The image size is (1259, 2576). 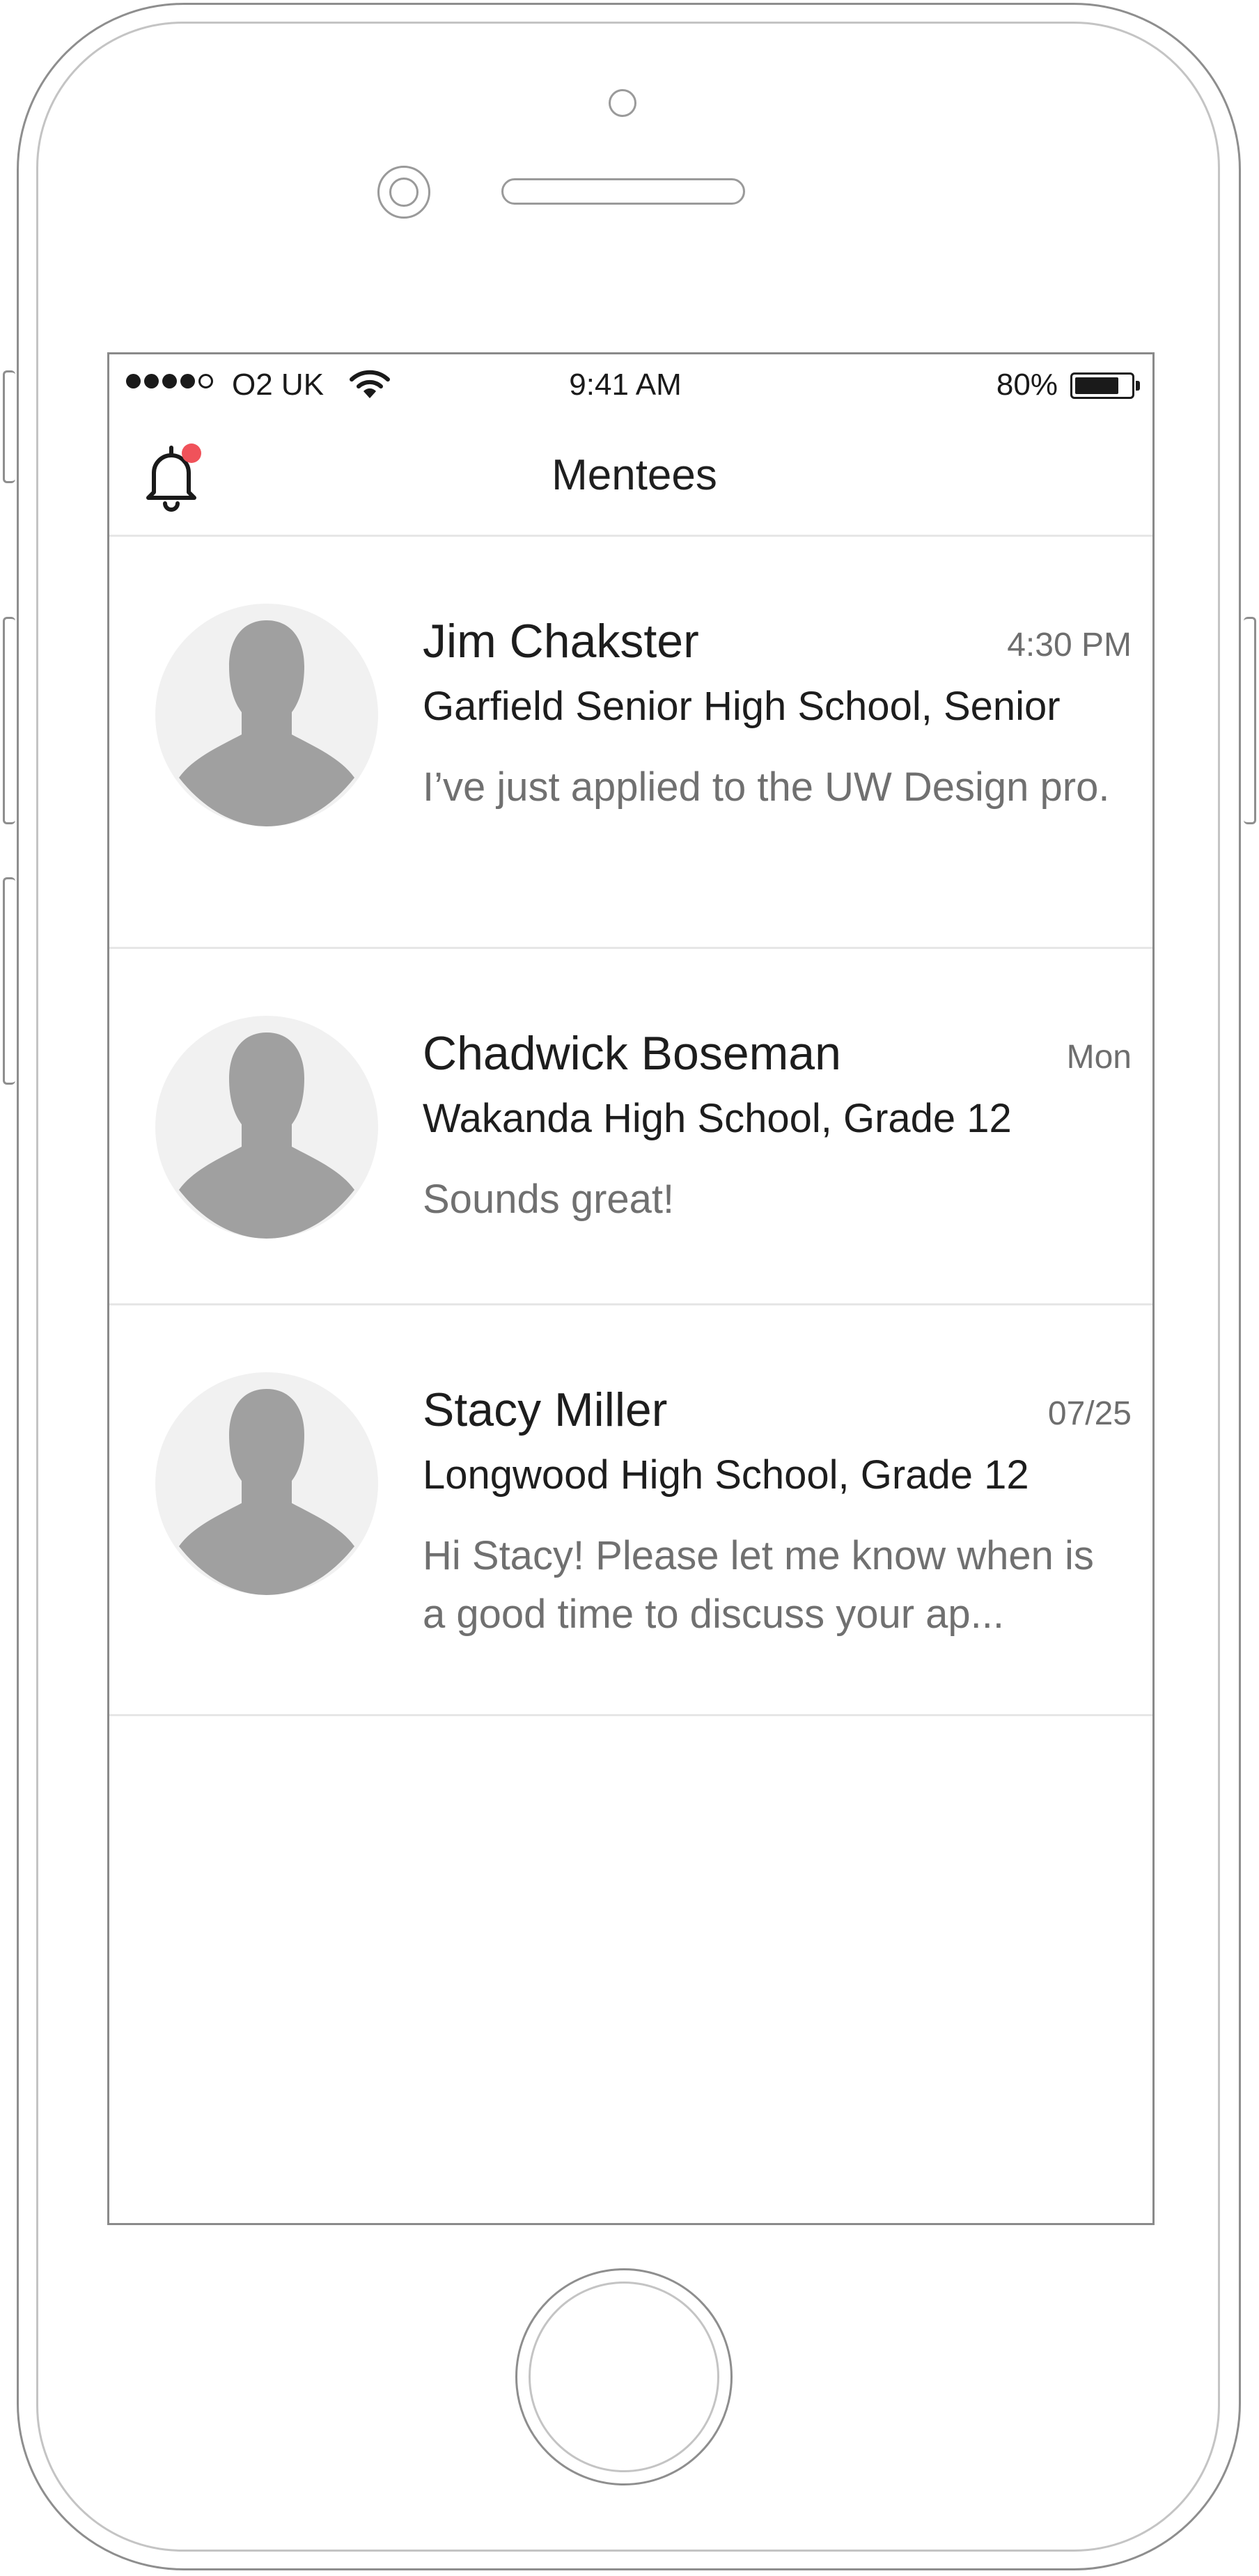 What do you see at coordinates (1089, 1413) in the screenshot?
I see `message-time: 07/25` at bounding box center [1089, 1413].